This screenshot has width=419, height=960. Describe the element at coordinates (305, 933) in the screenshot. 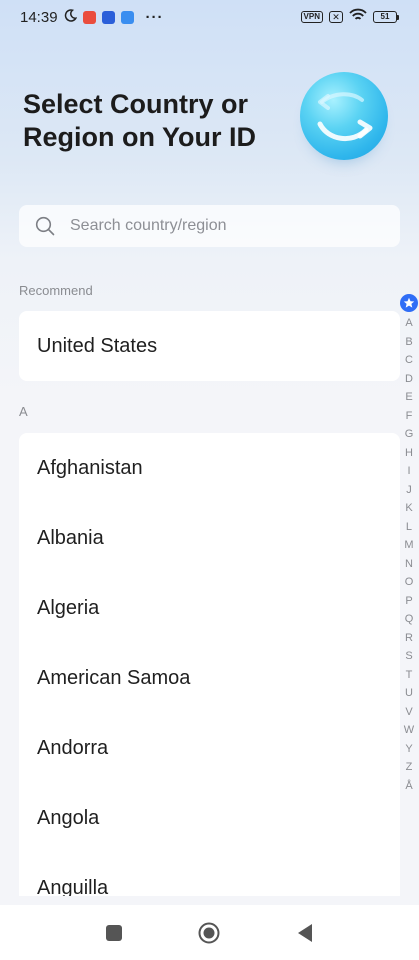

I see `back-button` at that location.